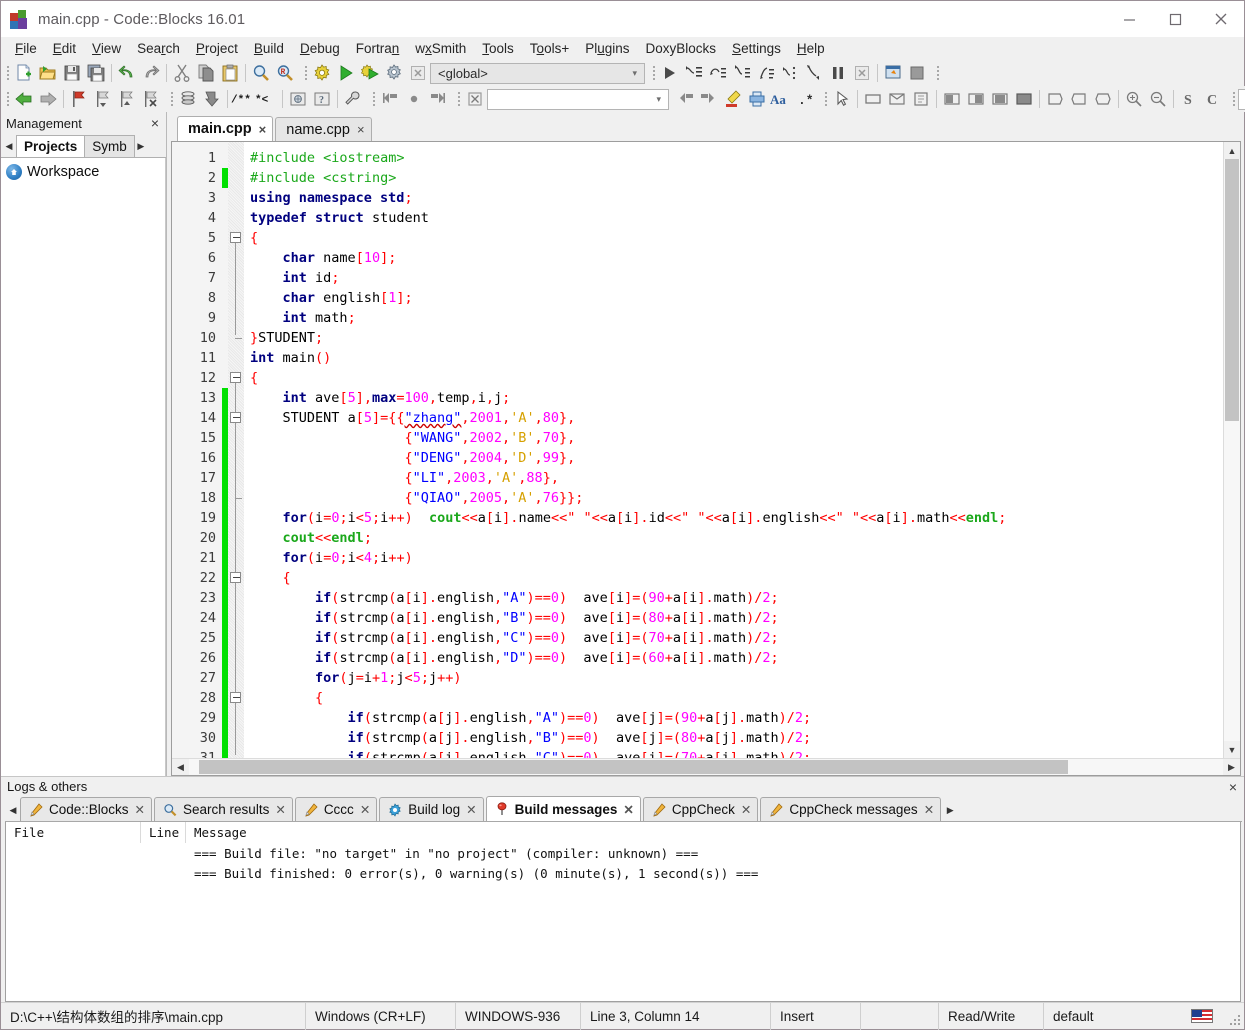 This screenshot has width=1245, height=1030. I want to click on menu-build: Build, so click(269, 49).